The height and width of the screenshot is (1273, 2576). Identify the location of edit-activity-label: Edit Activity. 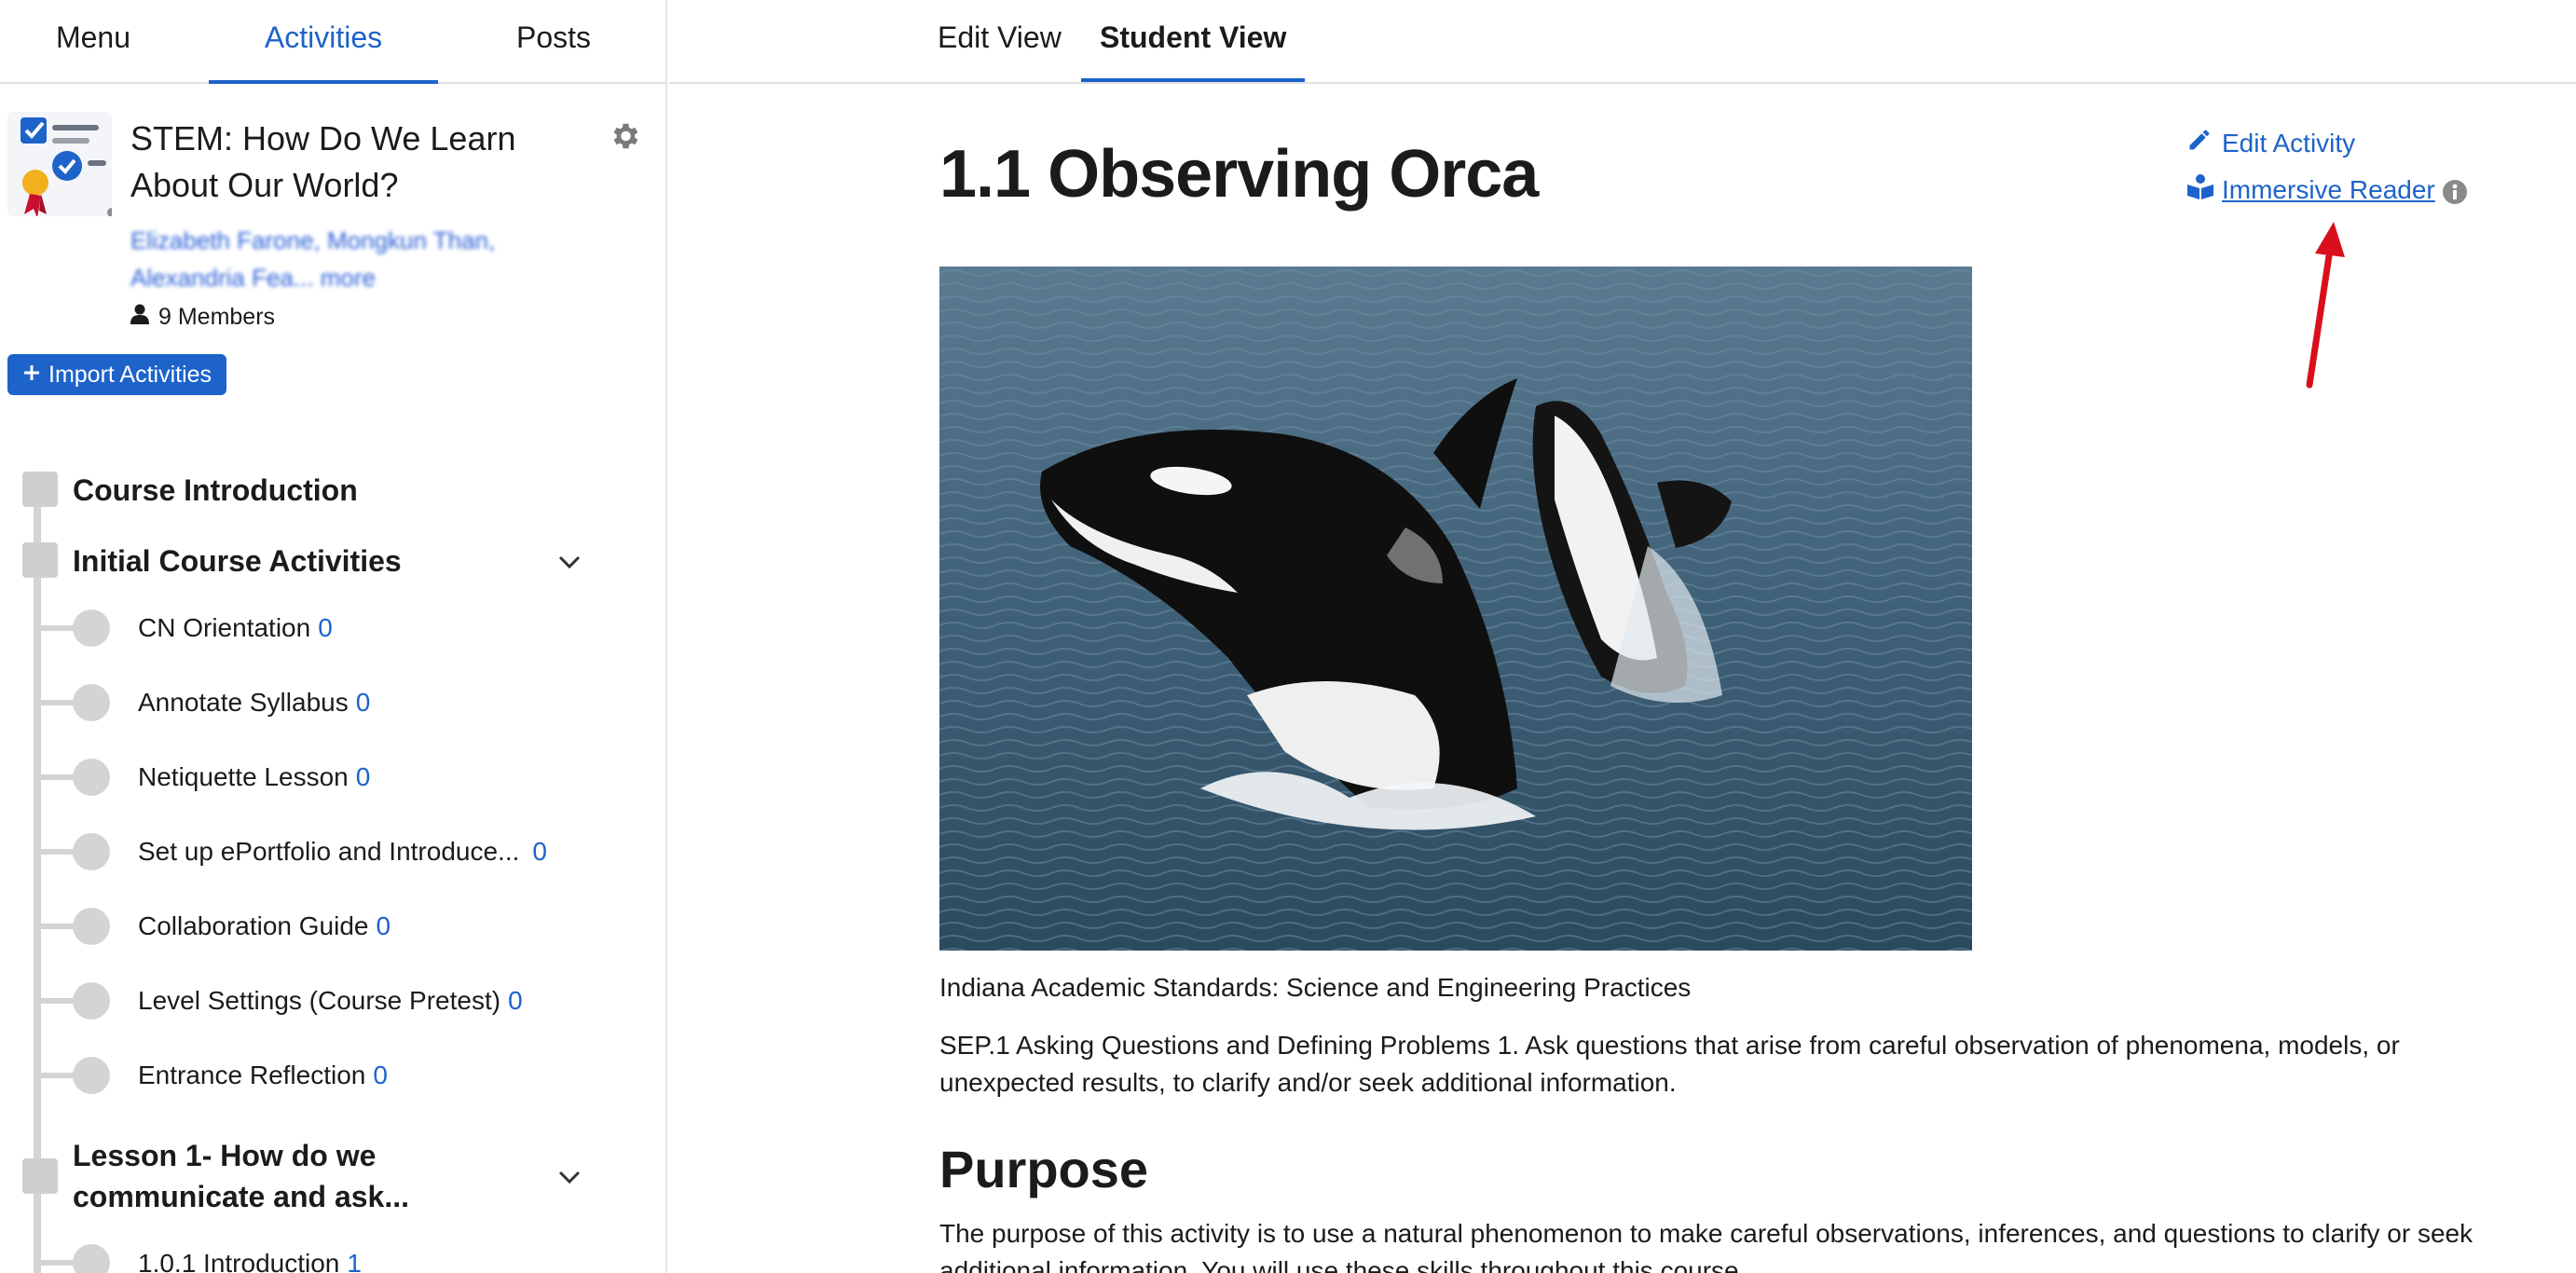
(2289, 142).